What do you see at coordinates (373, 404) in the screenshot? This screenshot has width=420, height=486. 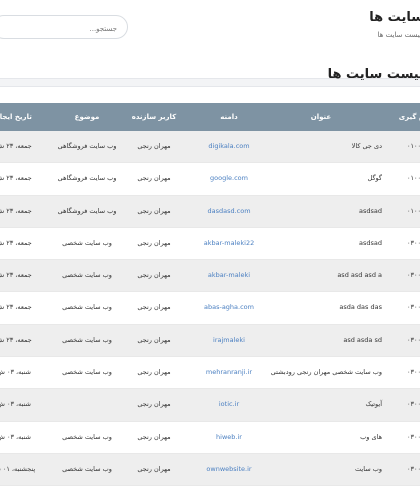 I see `cell-title: آیوتیک` at bounding box center [373, 404].